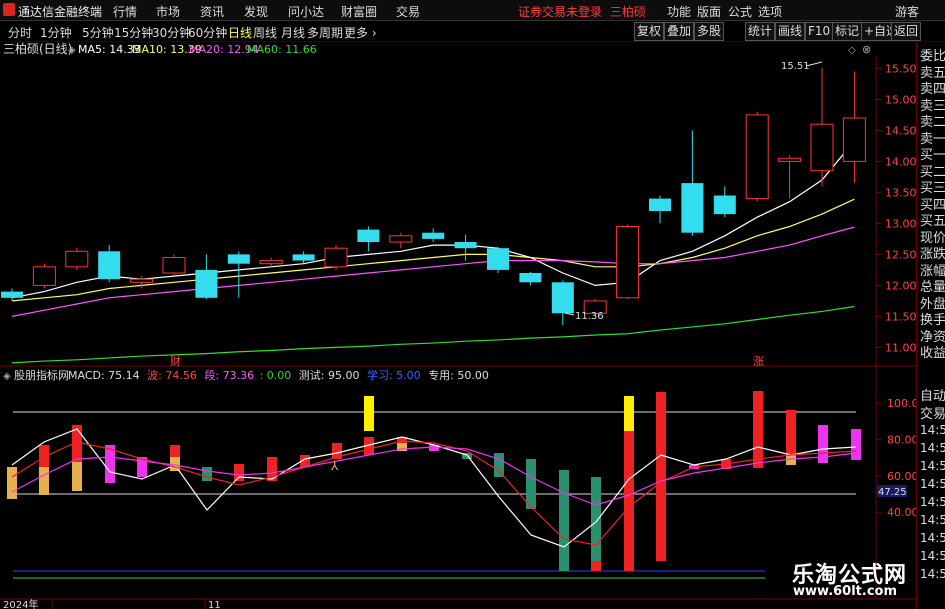 This screenshot has width=945, height=609. What do you see at coordinates (265, 32) in the screenshot?
I see `period-weekly: 周线` at bounding box center [265, 32].